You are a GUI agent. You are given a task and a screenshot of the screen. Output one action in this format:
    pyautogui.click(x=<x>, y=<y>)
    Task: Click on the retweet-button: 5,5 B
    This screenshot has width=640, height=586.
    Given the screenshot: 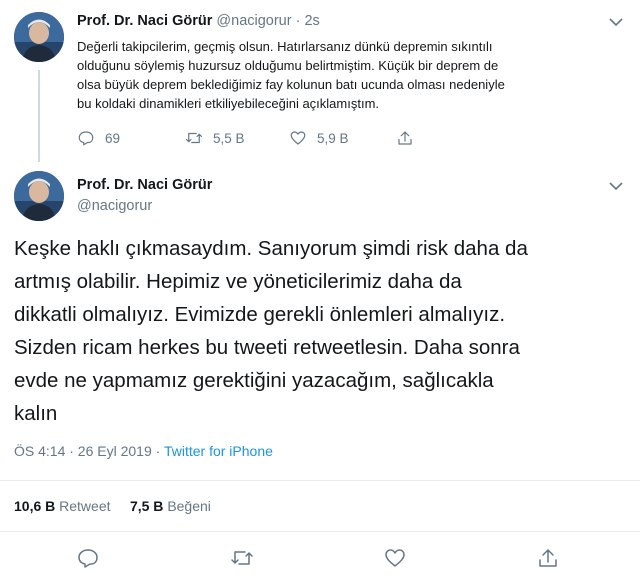 What is the action you would take?
    pyautogui.click(x=215, y=138)
    